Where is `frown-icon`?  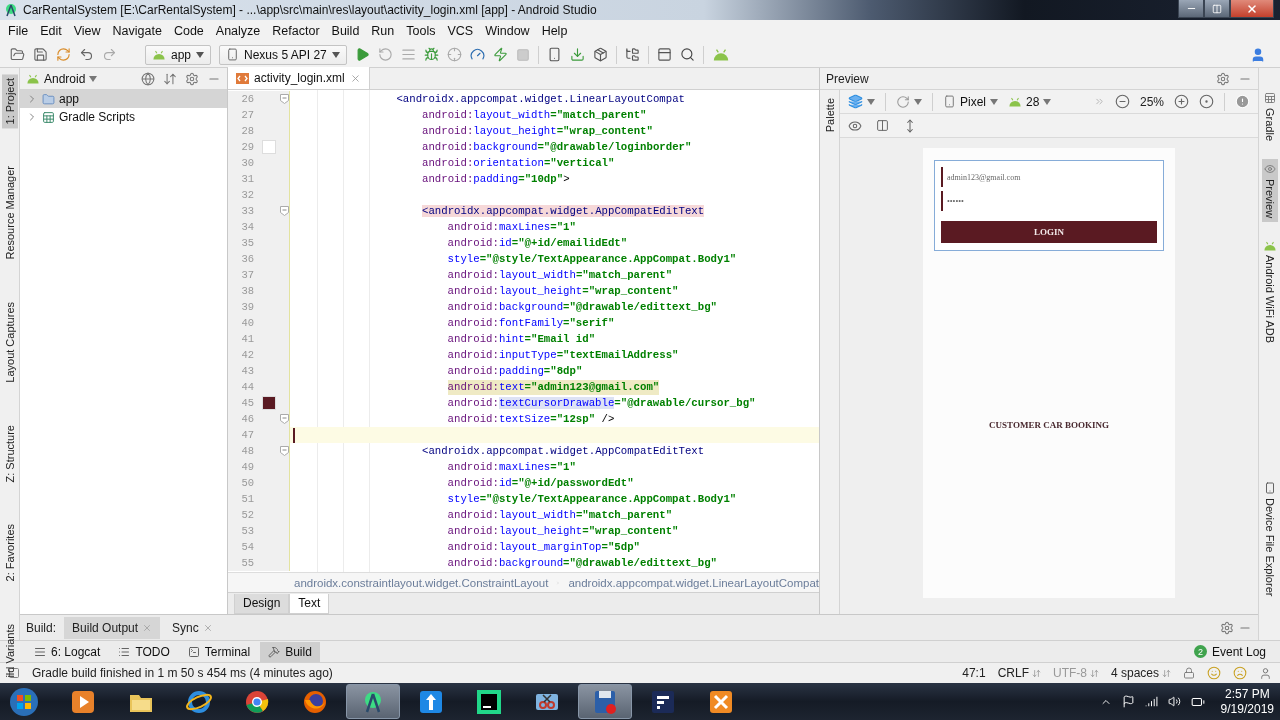
frown-icon is located at coordinates (1240, 673).